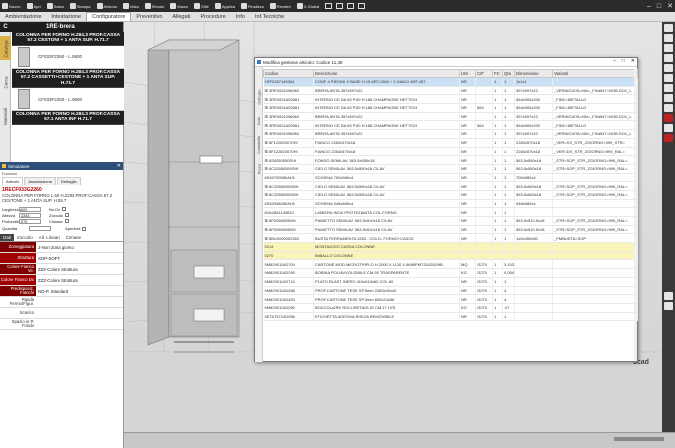 The image size is (675, 448). Describe the element at coordinates (61, 324) in the screenshot. I see `property-row: Spazio in P. Fondo` at that location.